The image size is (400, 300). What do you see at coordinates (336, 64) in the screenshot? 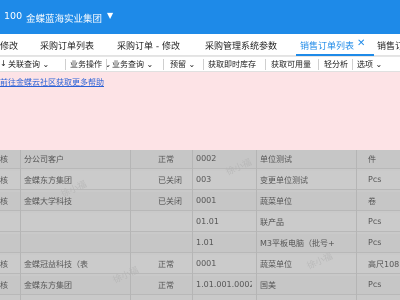
I see `toolbar-light-analysis: 轻分析` at bounding box center [336, 64].